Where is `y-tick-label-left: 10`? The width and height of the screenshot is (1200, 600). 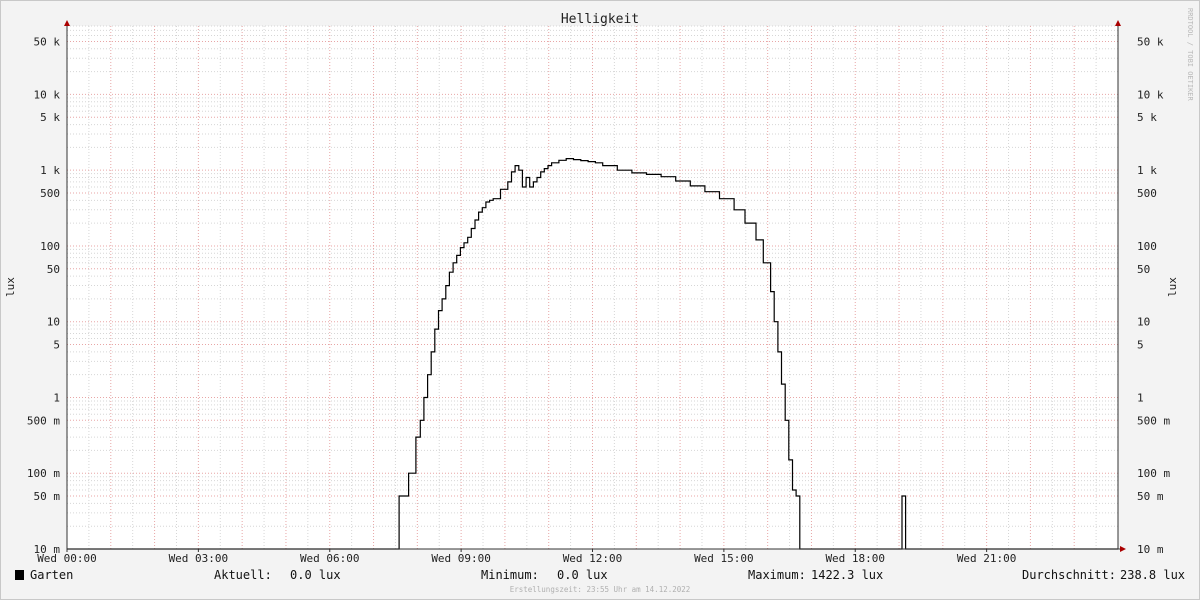
y-tick-label-left: 10 is located at coordinates (53, 322).